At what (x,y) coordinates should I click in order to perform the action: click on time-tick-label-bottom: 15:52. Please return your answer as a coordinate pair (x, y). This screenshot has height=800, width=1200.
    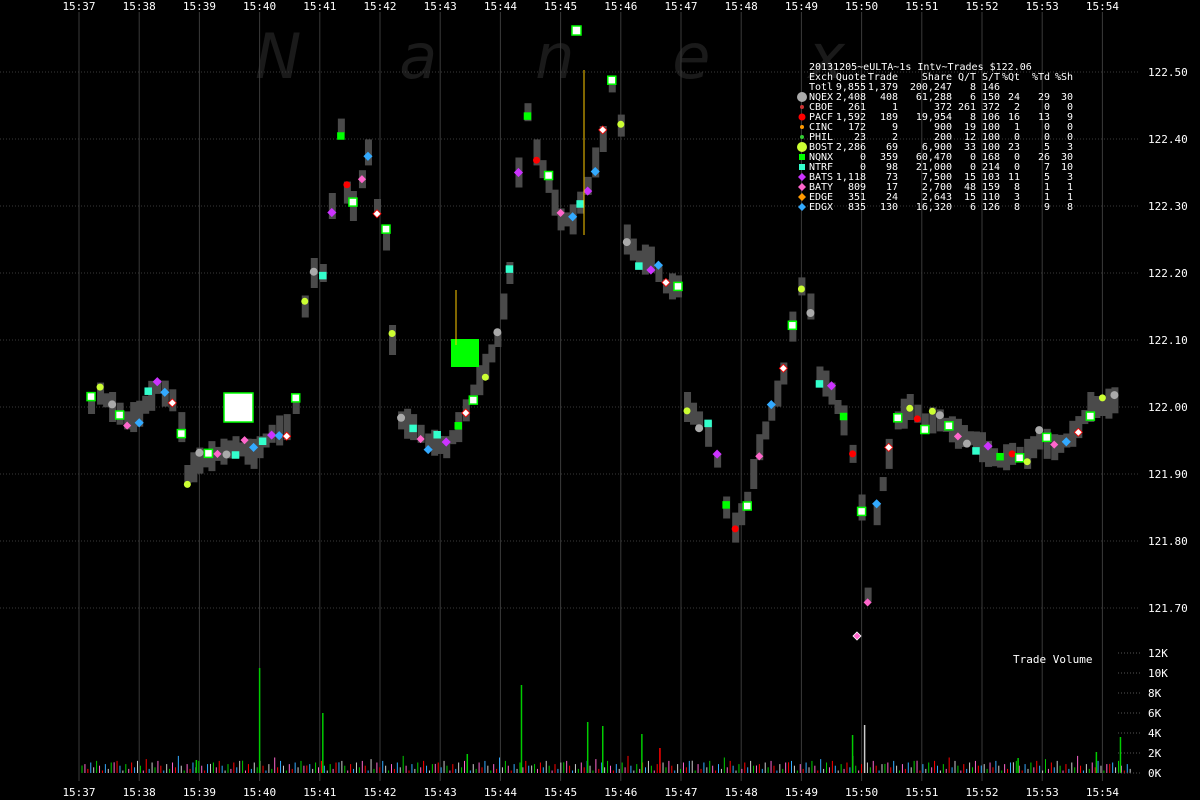
    Looking at the image, I should click on (981, 792).